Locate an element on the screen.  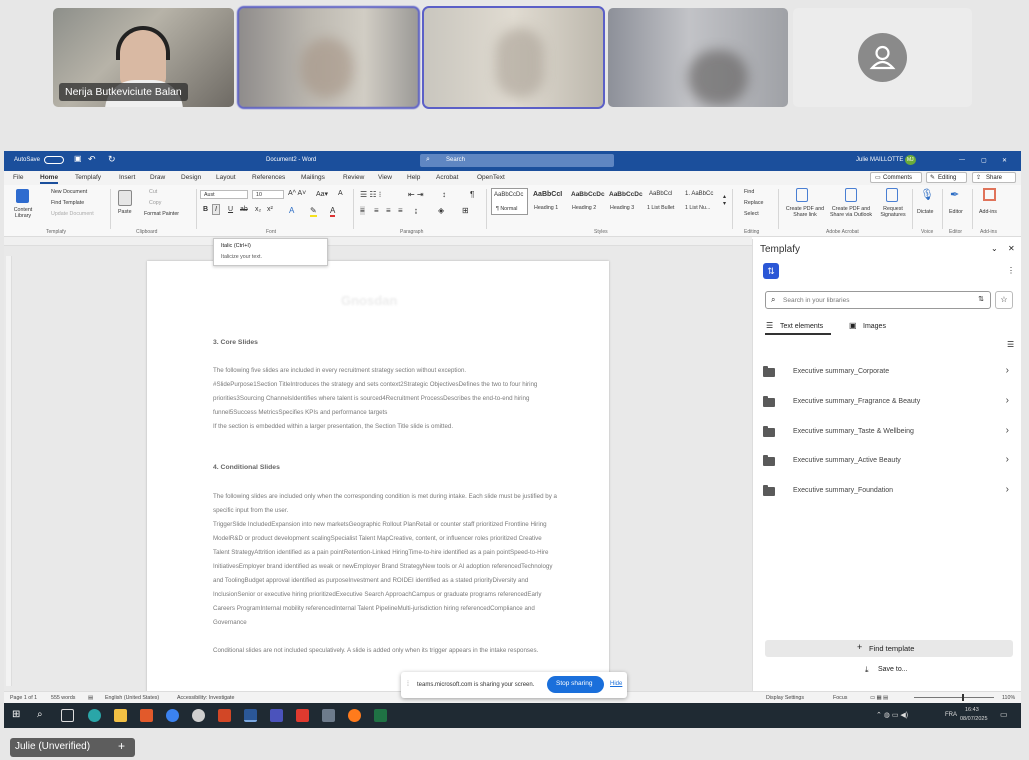
tab-file: File is located at coordinates (18, 177).